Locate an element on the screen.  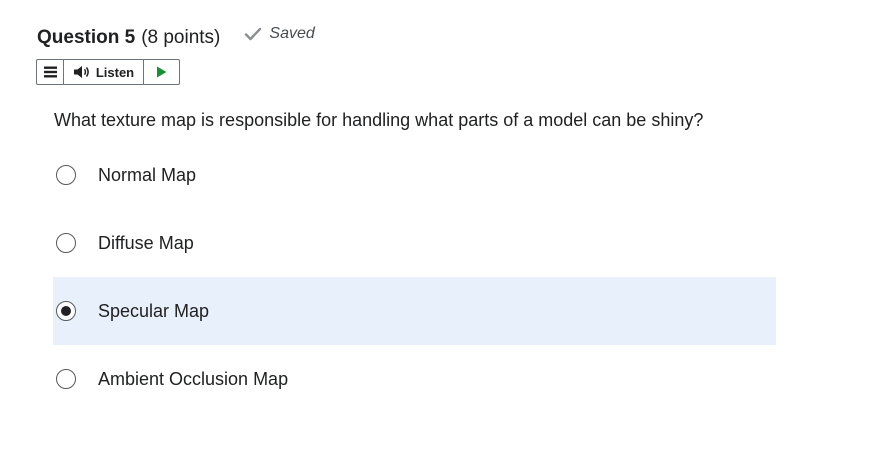
option-normal-map: Normal Map is located at coordinates (414, 175).